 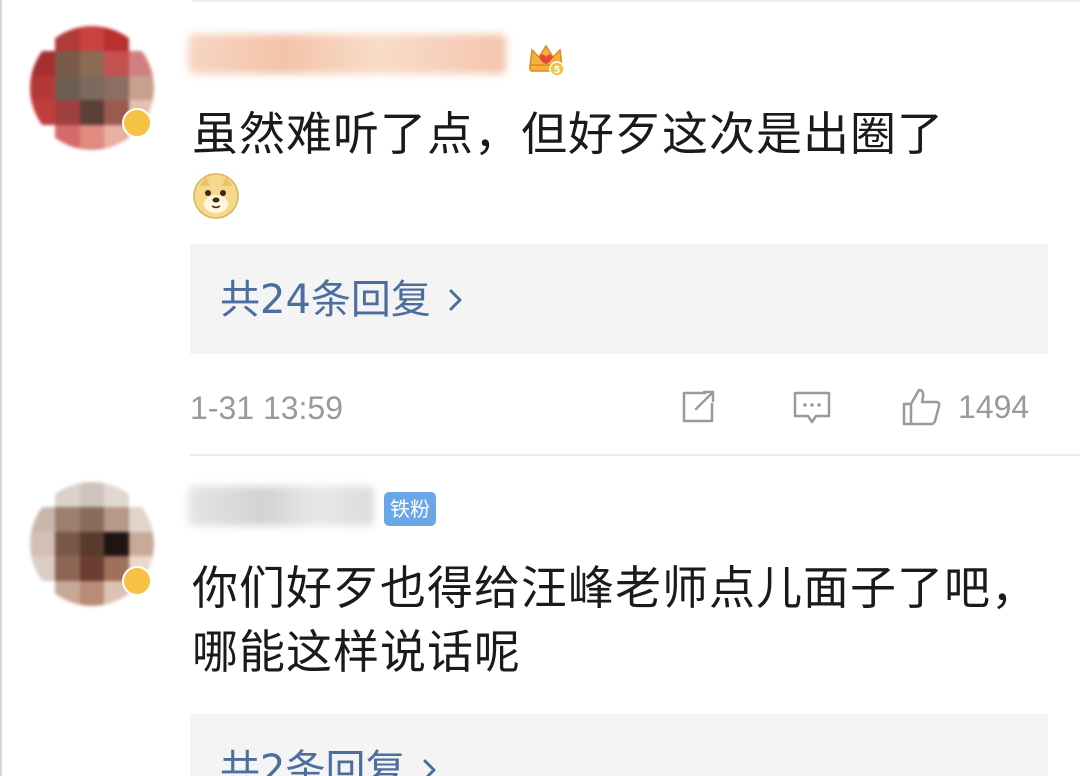 What do you see at coordinates (619, 407) in the screenshot?
I see `comment-actions: 1-31 13:59 1494` at bounding box center [619, 407].